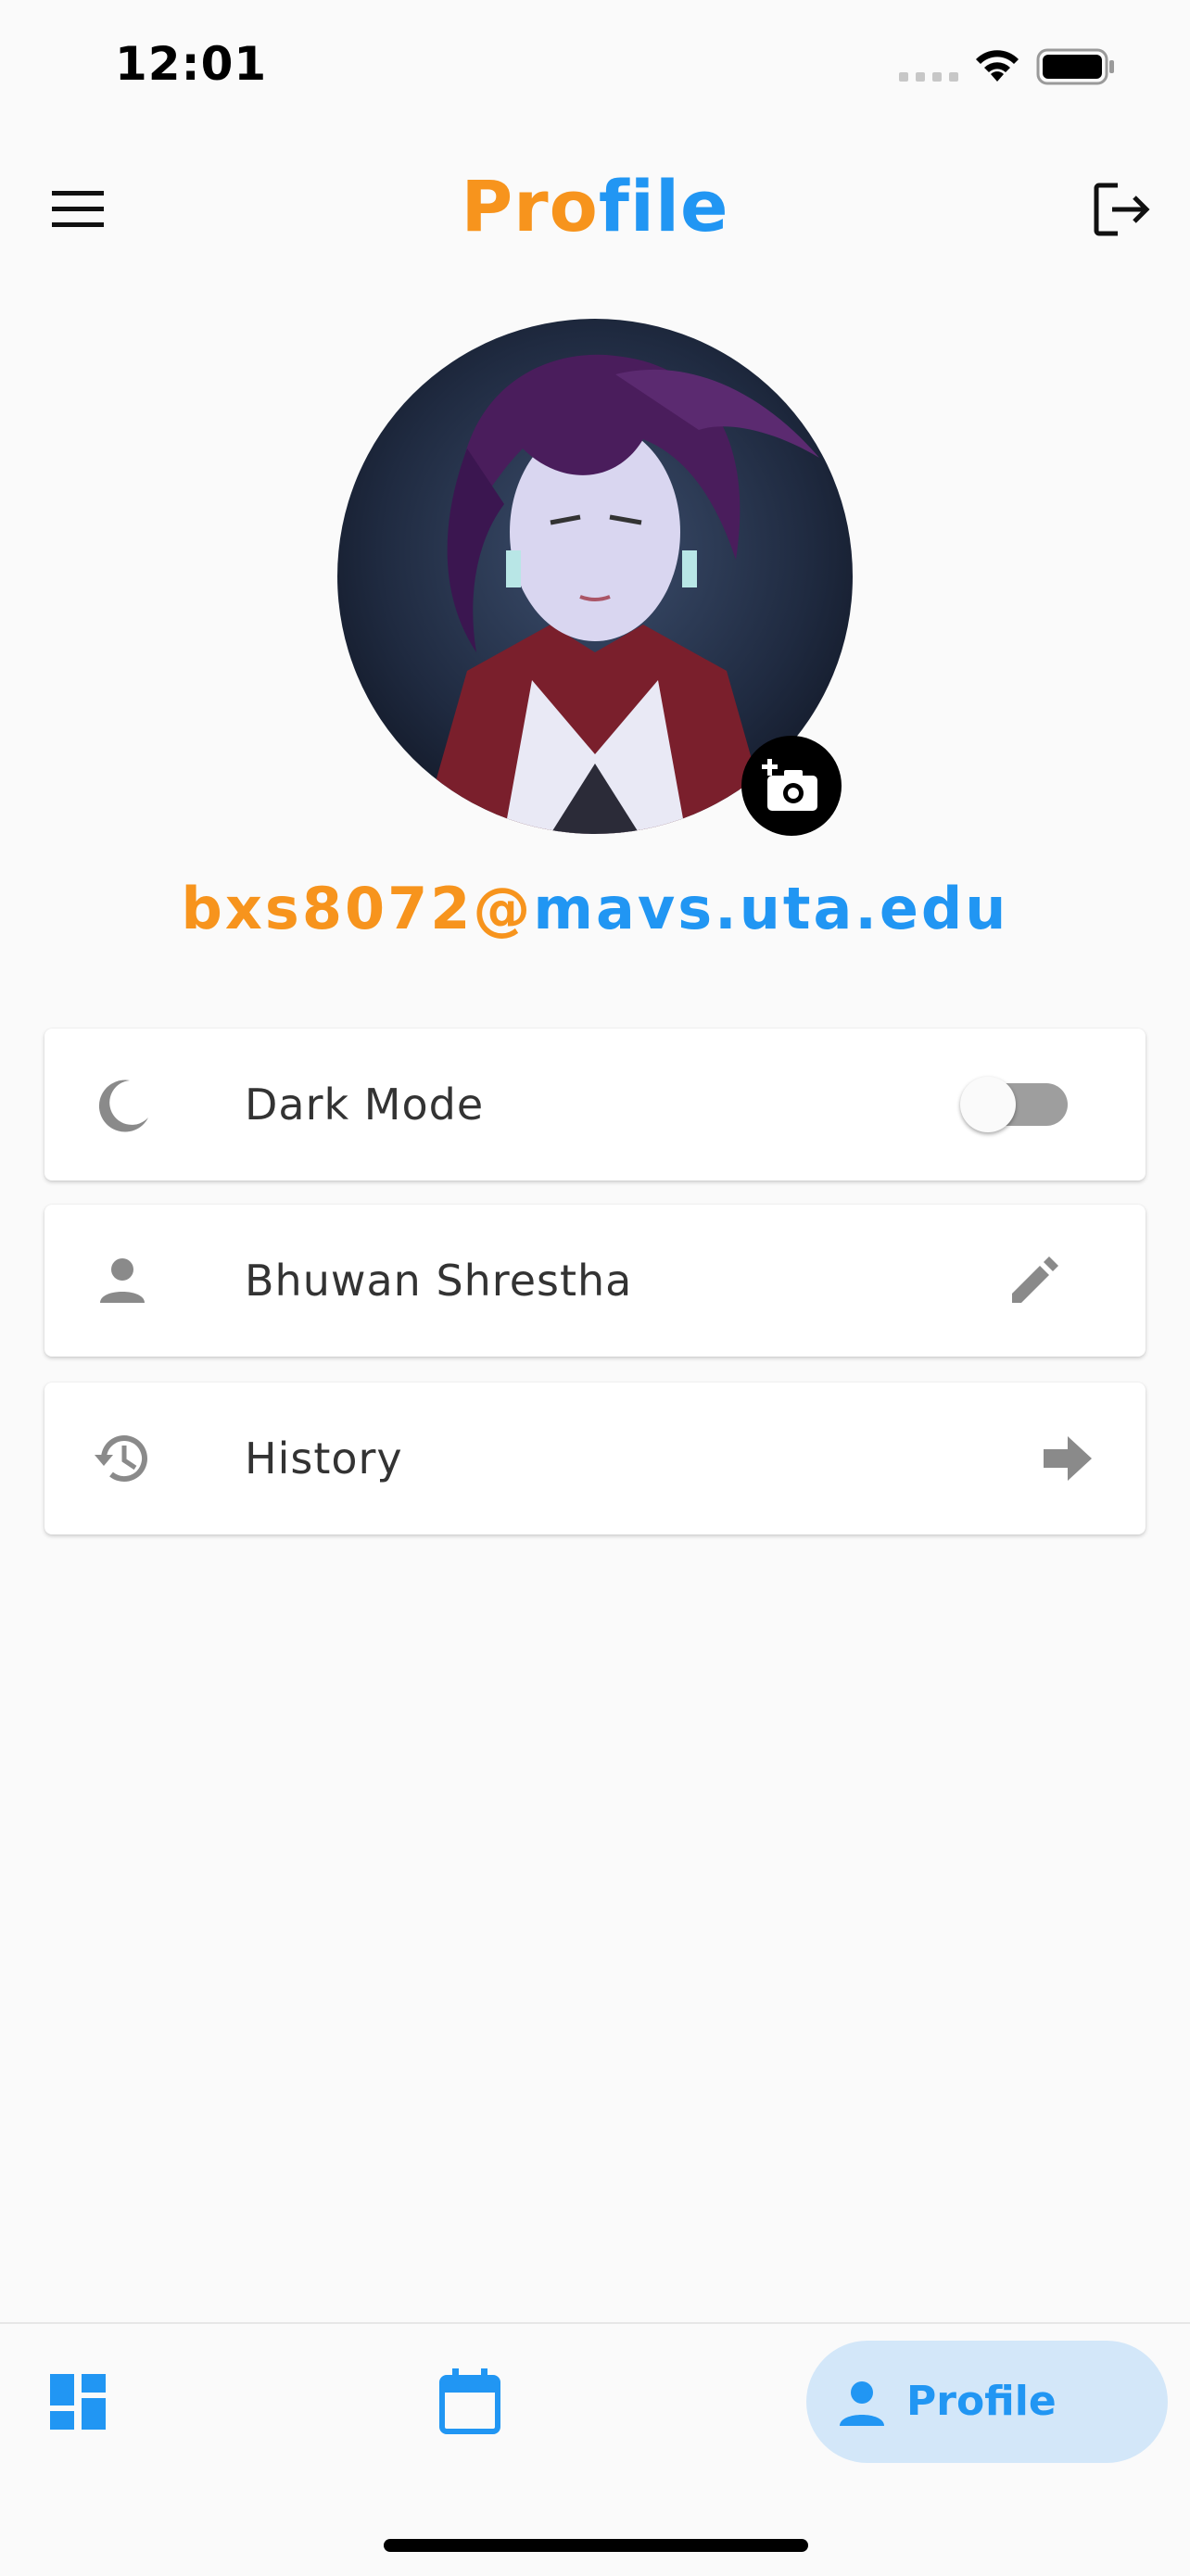  I want to click on dark-mode-label: Dark Mode, so click(365, 1105).